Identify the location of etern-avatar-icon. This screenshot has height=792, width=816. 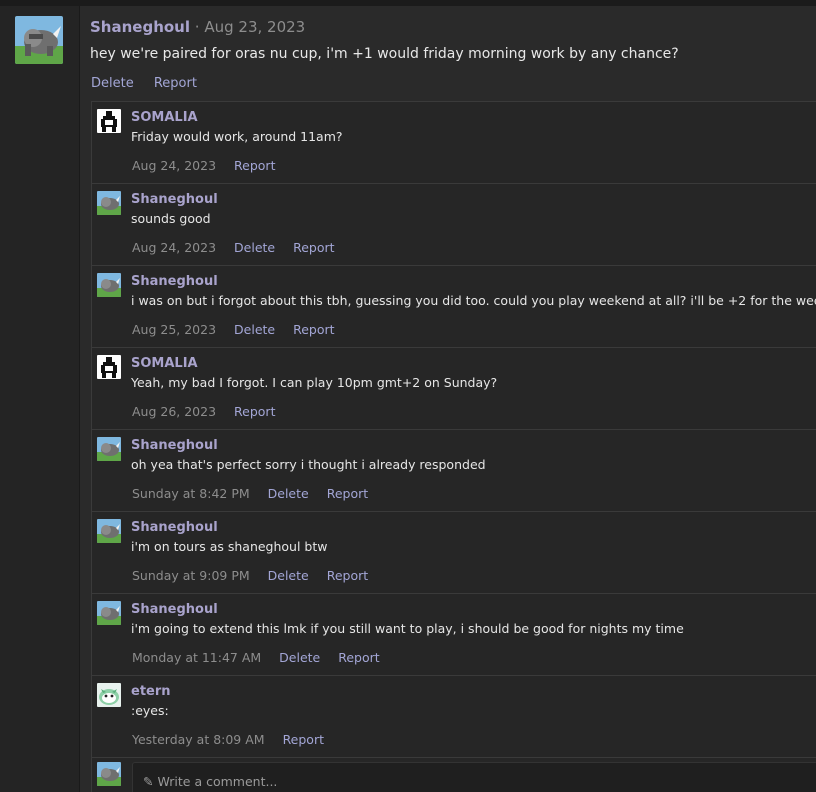
(109, 695).